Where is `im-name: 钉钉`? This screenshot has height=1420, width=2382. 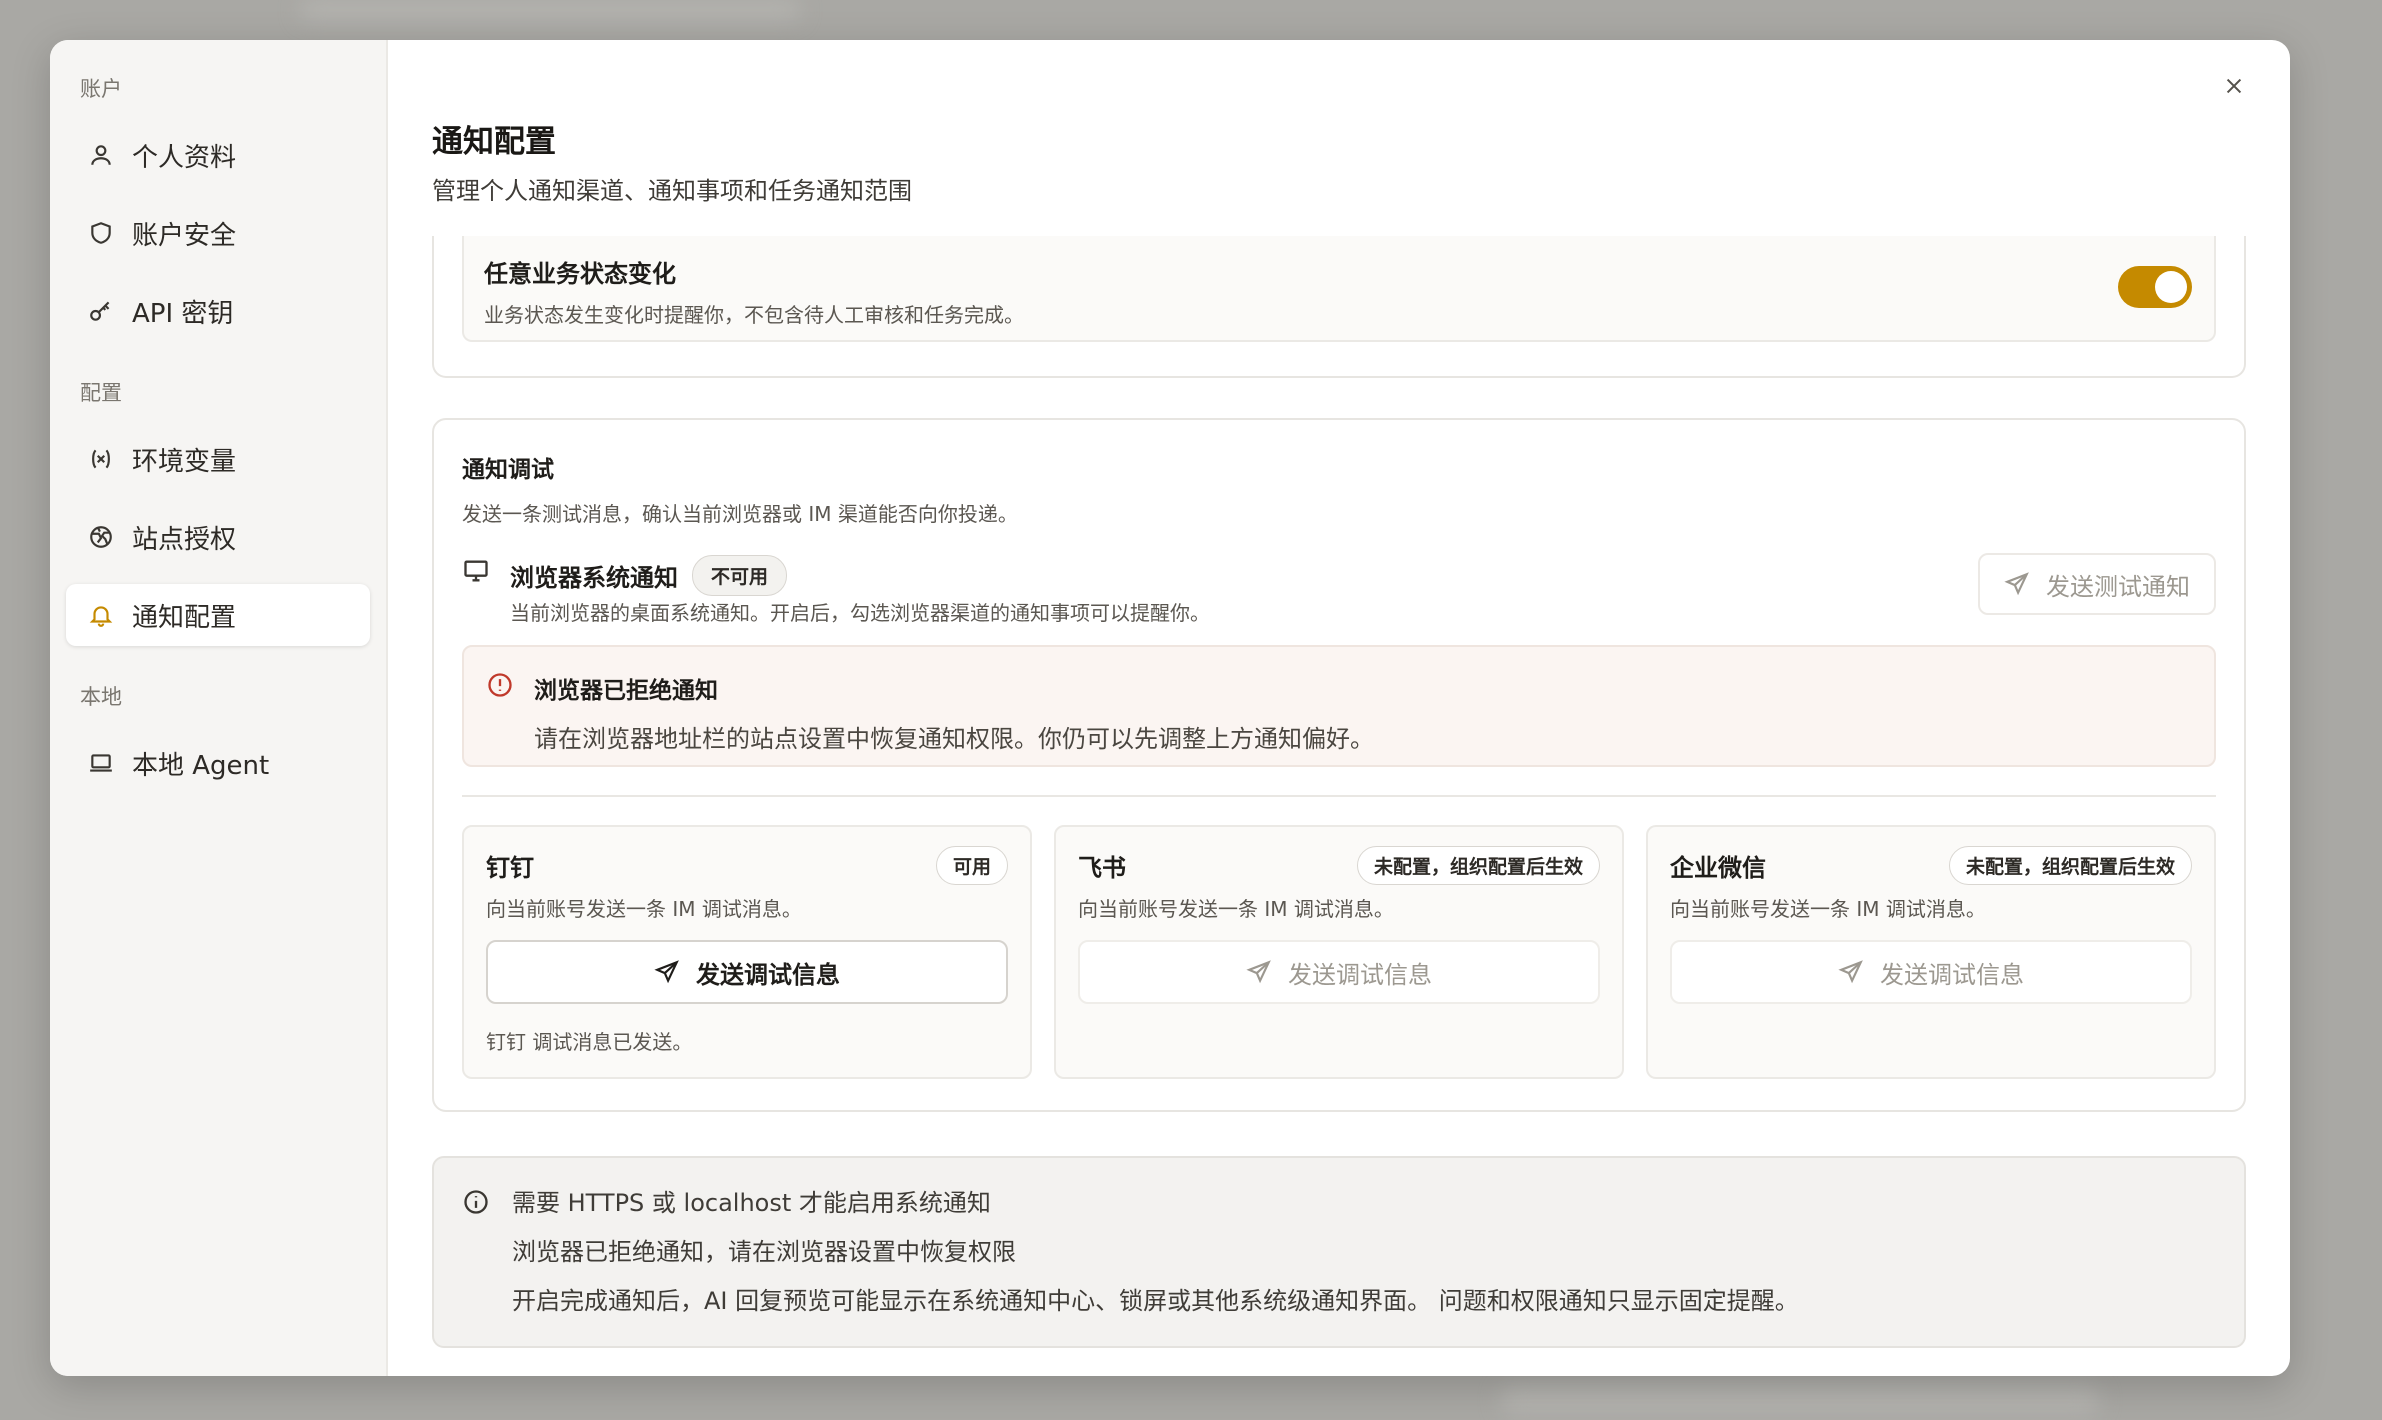
im-name: 钉钉 is located at coordinates (510, 867).